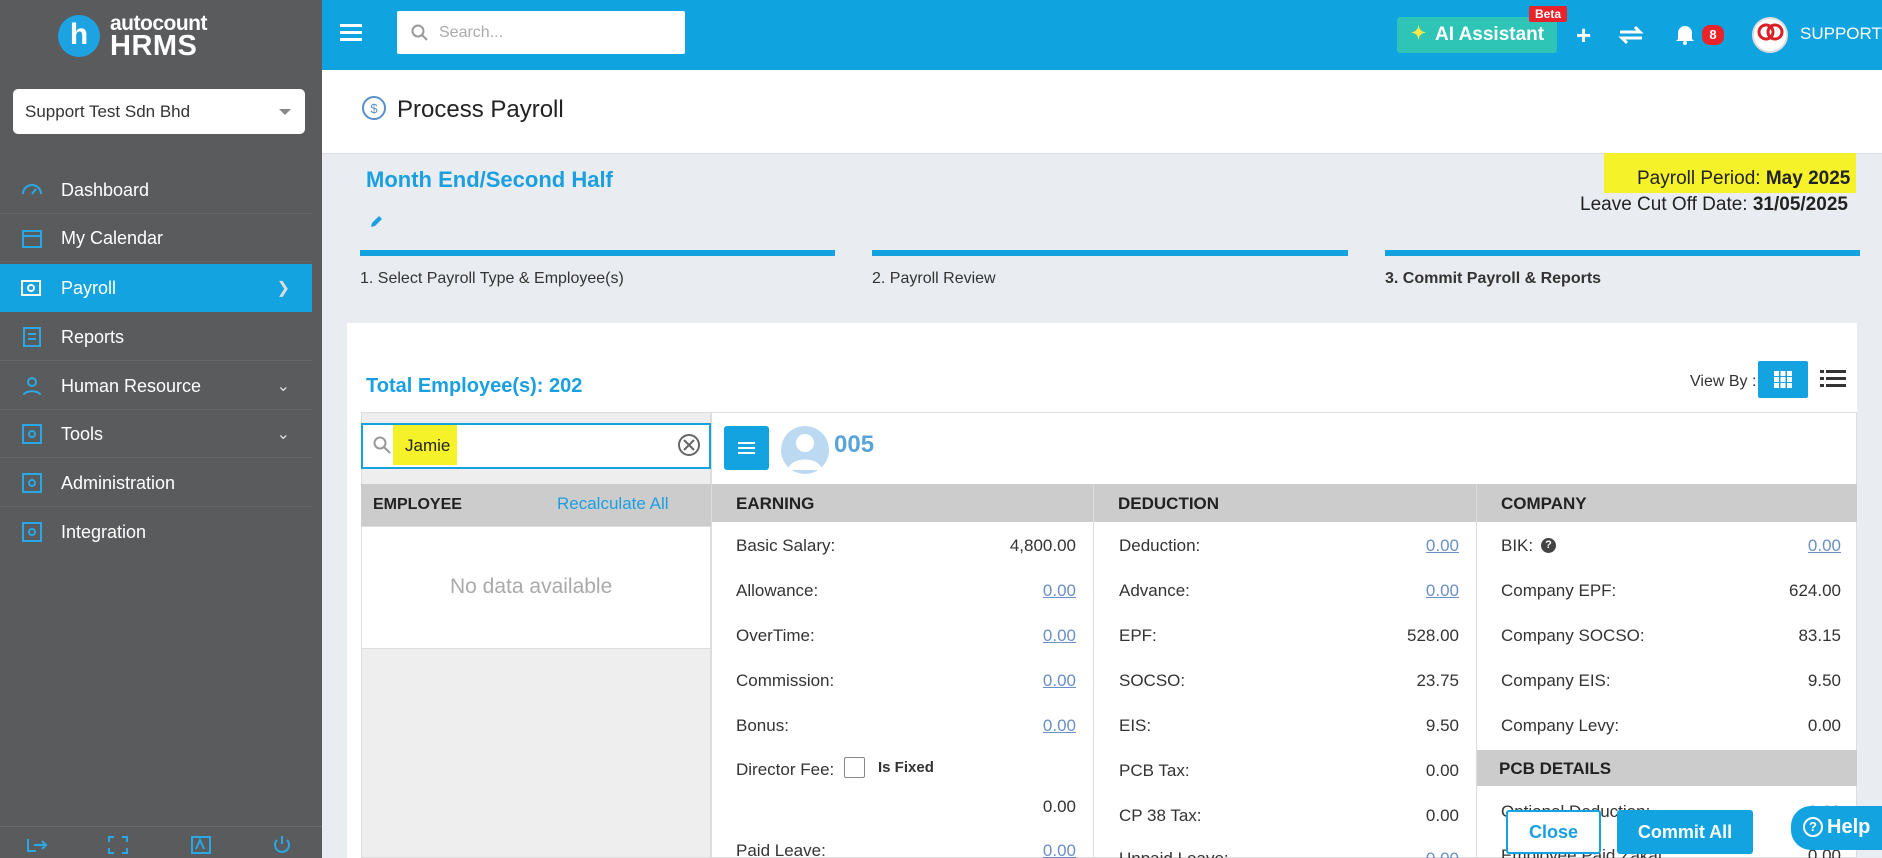 The image size is (1882, 858). What do you see at coordinates (1685, 832) in the screenshot?
I see `commit-all-button: Commit All` at bounding box center [1685, 832].